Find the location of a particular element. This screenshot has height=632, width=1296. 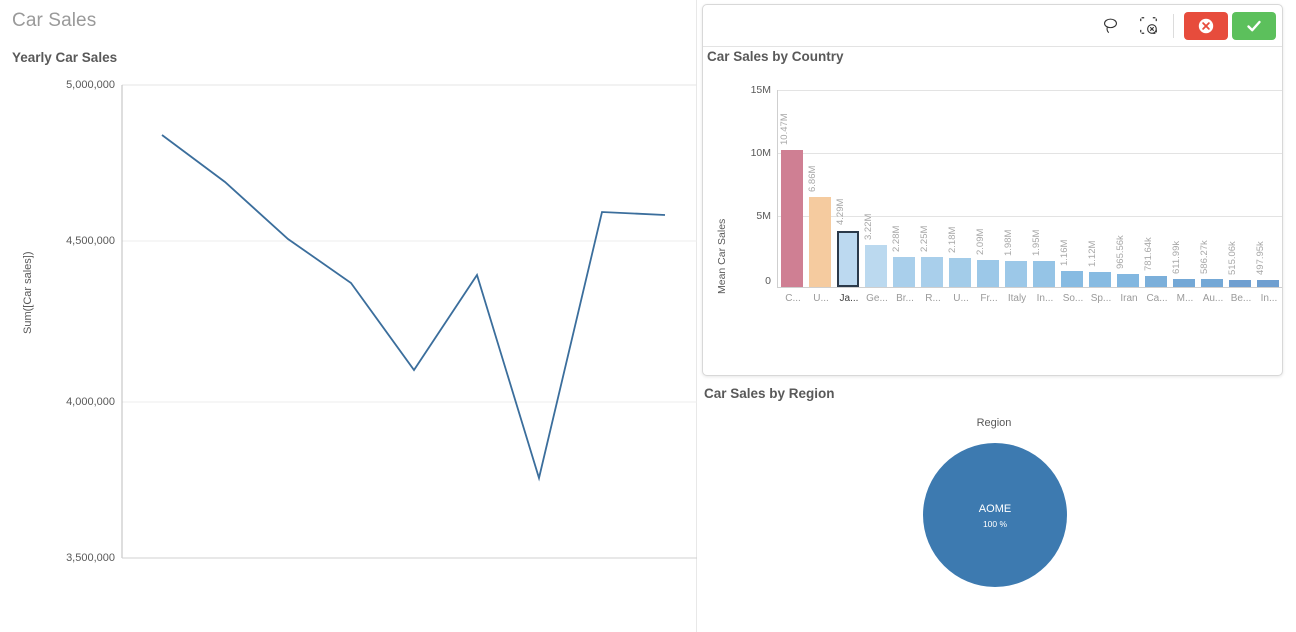

bar-value-label: 4.29M is located at coordinates (840, 211).